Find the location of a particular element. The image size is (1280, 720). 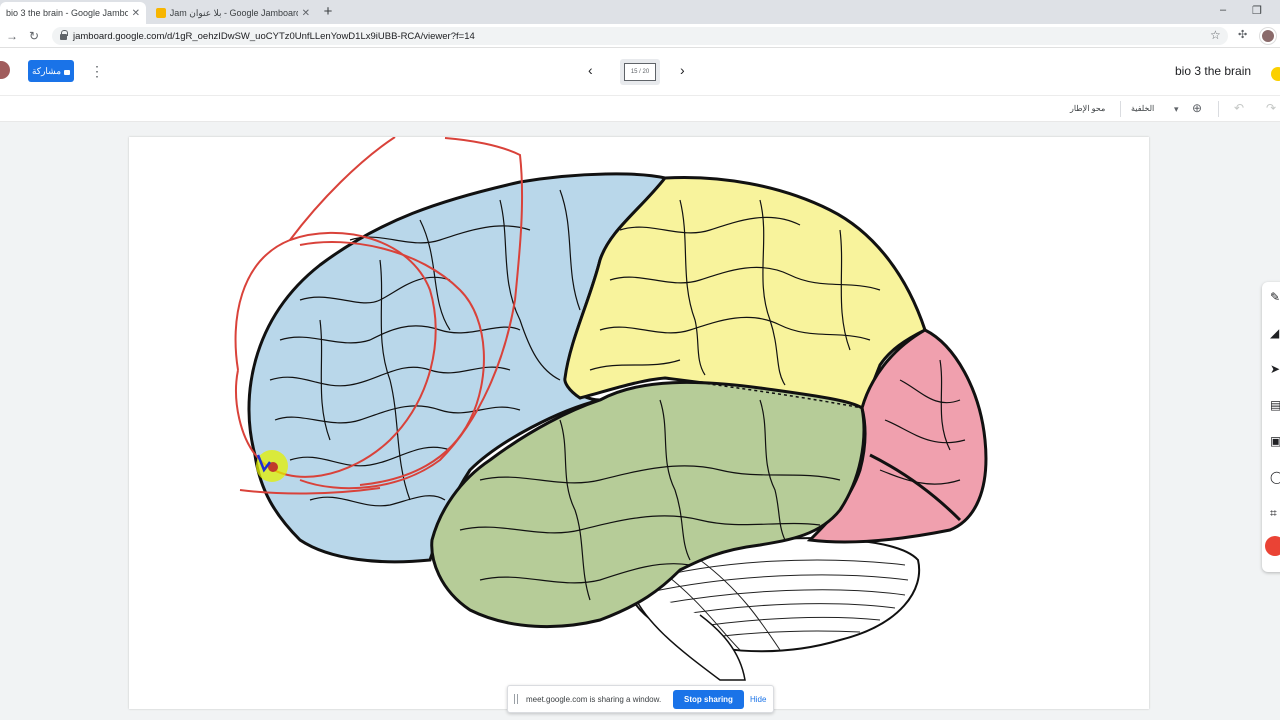

frame-indicator: 15 / 20 is located at coordinates (640, 72).